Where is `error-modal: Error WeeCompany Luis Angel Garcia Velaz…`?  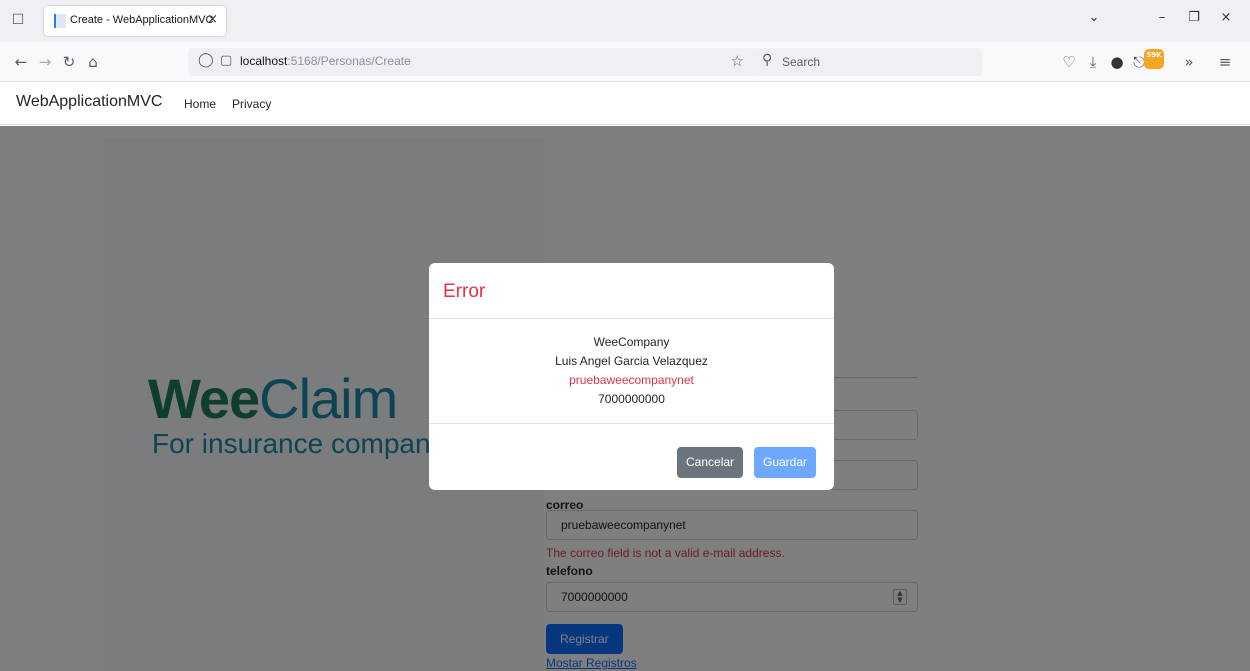 error-modal: Error WeeCompany Luis Angel Garcia Velaz… is located at coordinates (631, 376).